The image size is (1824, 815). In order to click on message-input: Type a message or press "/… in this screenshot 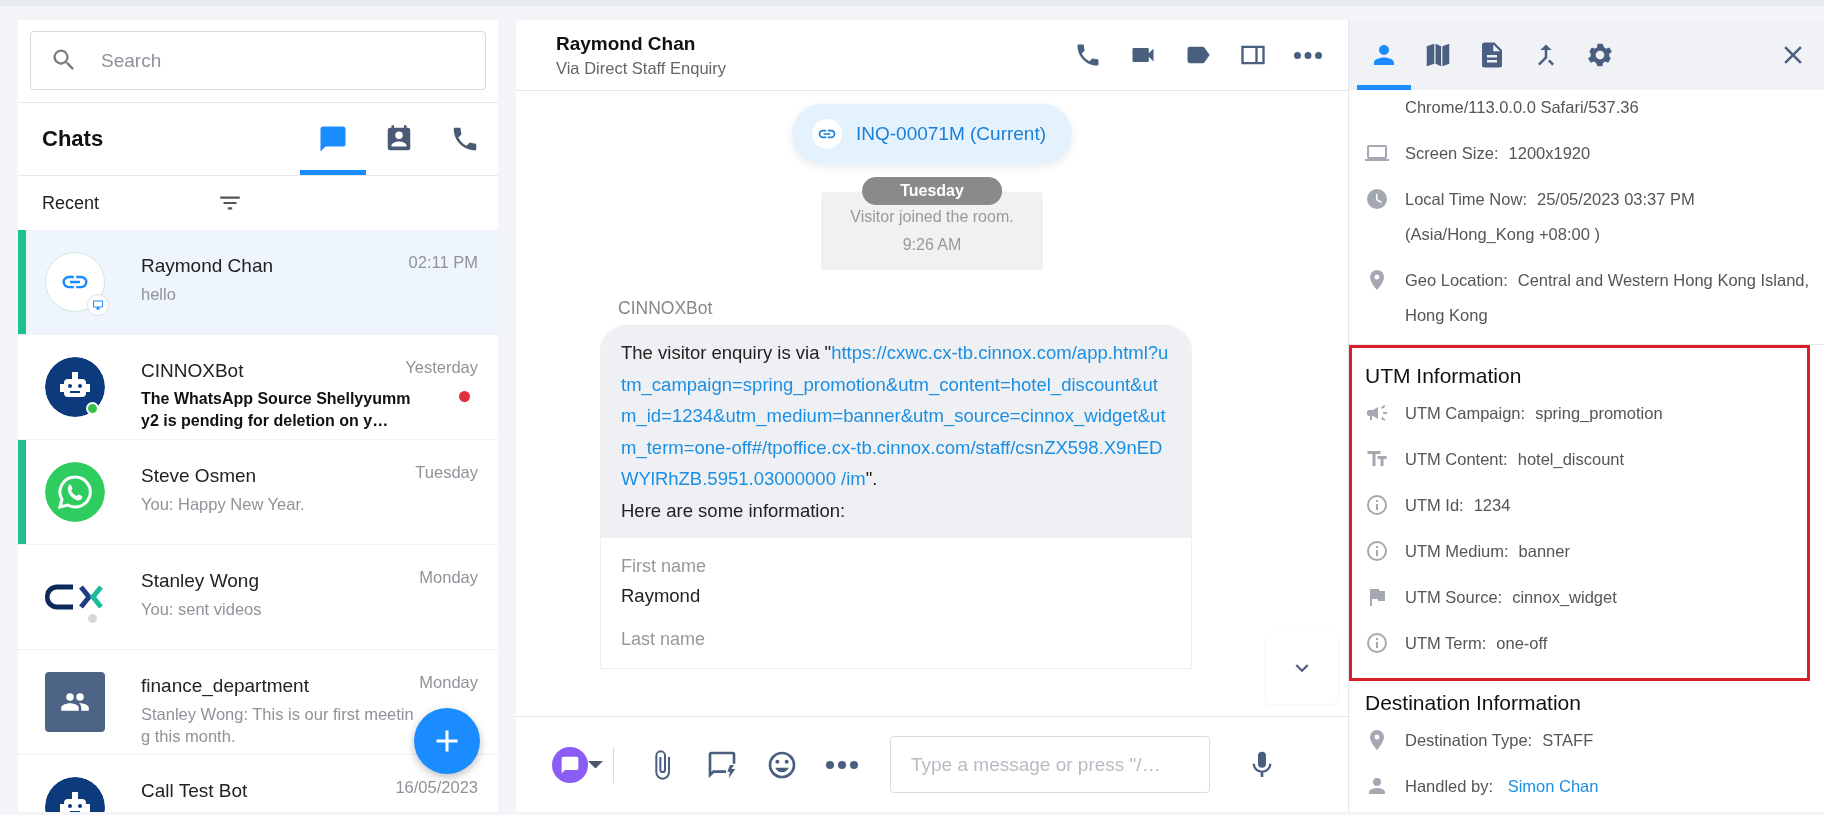, I will do `click(1050, 764)`.